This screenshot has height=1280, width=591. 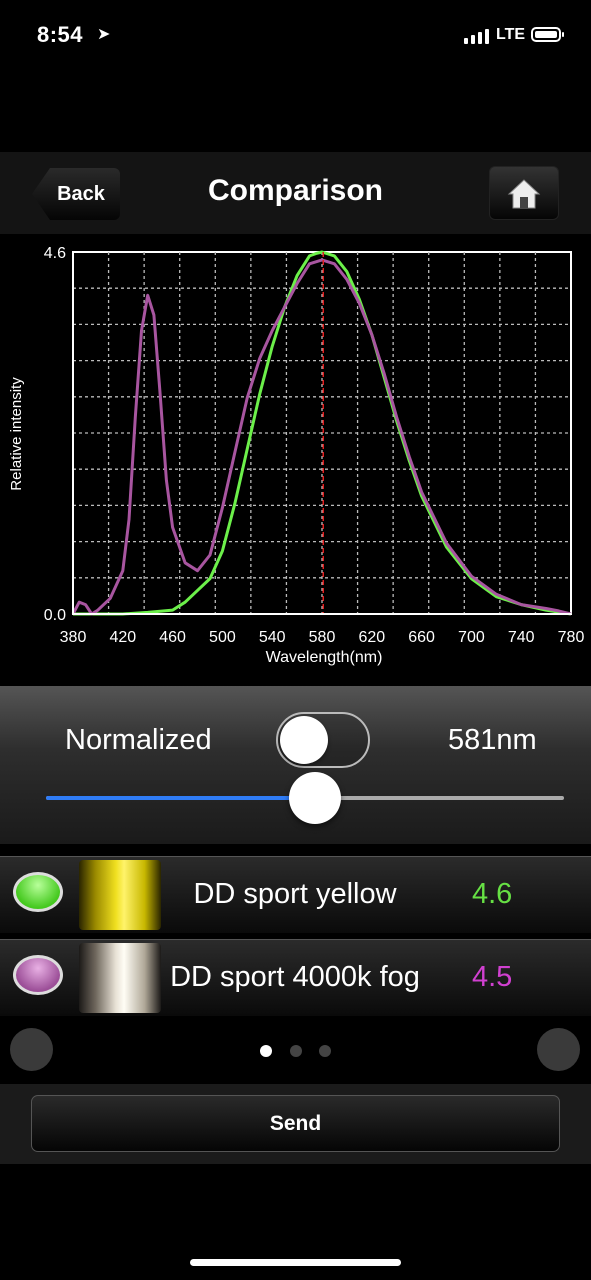 I want to click on send-bar: Send, so click(x=295, y=1124).